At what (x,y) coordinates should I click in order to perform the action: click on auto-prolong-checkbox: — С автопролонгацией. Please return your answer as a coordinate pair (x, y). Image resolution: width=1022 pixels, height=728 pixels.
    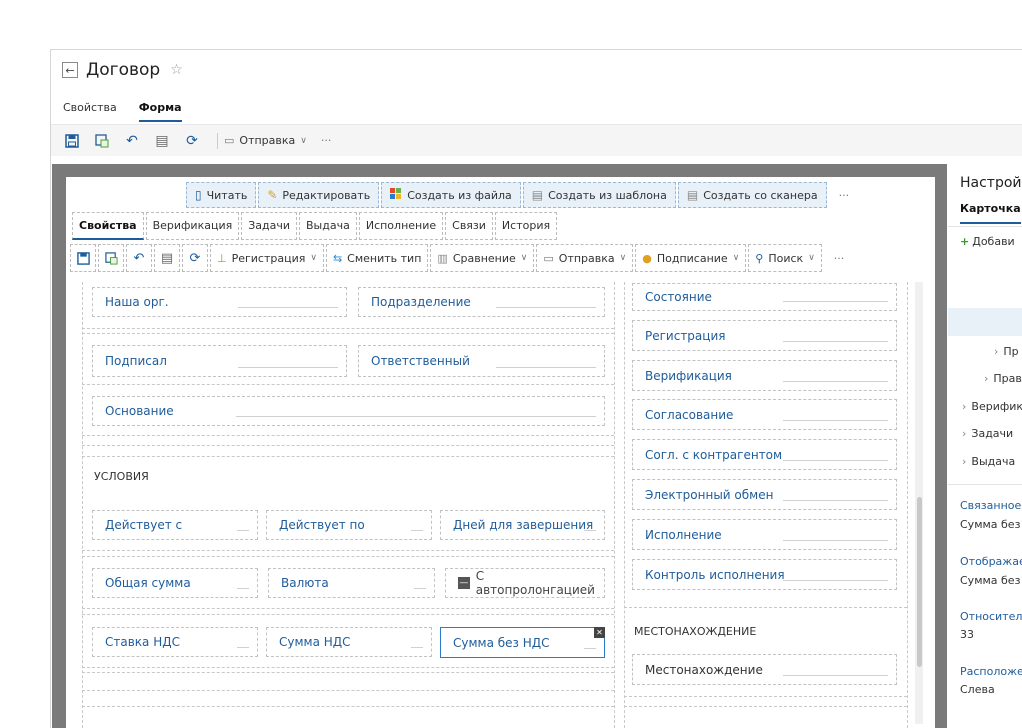
    Looking at the image, I should click on (525, 583).